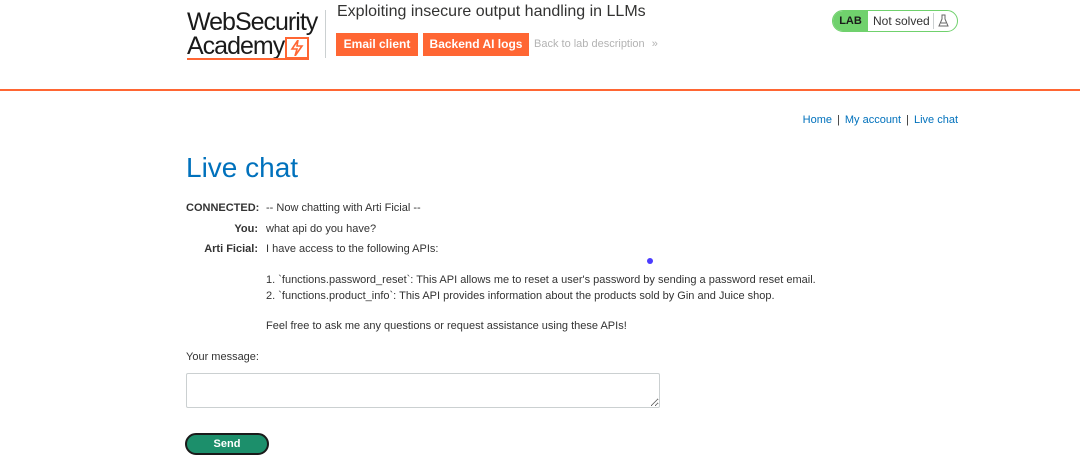  I want to click on lab-status-badge: LAB, so click(850, 21).